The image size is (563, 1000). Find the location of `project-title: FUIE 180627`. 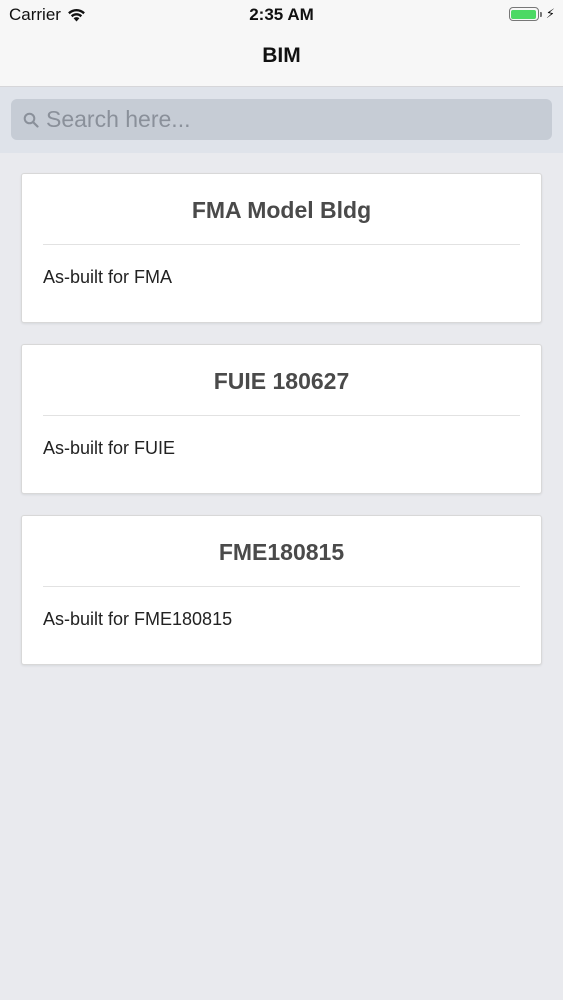

project-title: FUIE 180627 is located at coordinates (281, 381).